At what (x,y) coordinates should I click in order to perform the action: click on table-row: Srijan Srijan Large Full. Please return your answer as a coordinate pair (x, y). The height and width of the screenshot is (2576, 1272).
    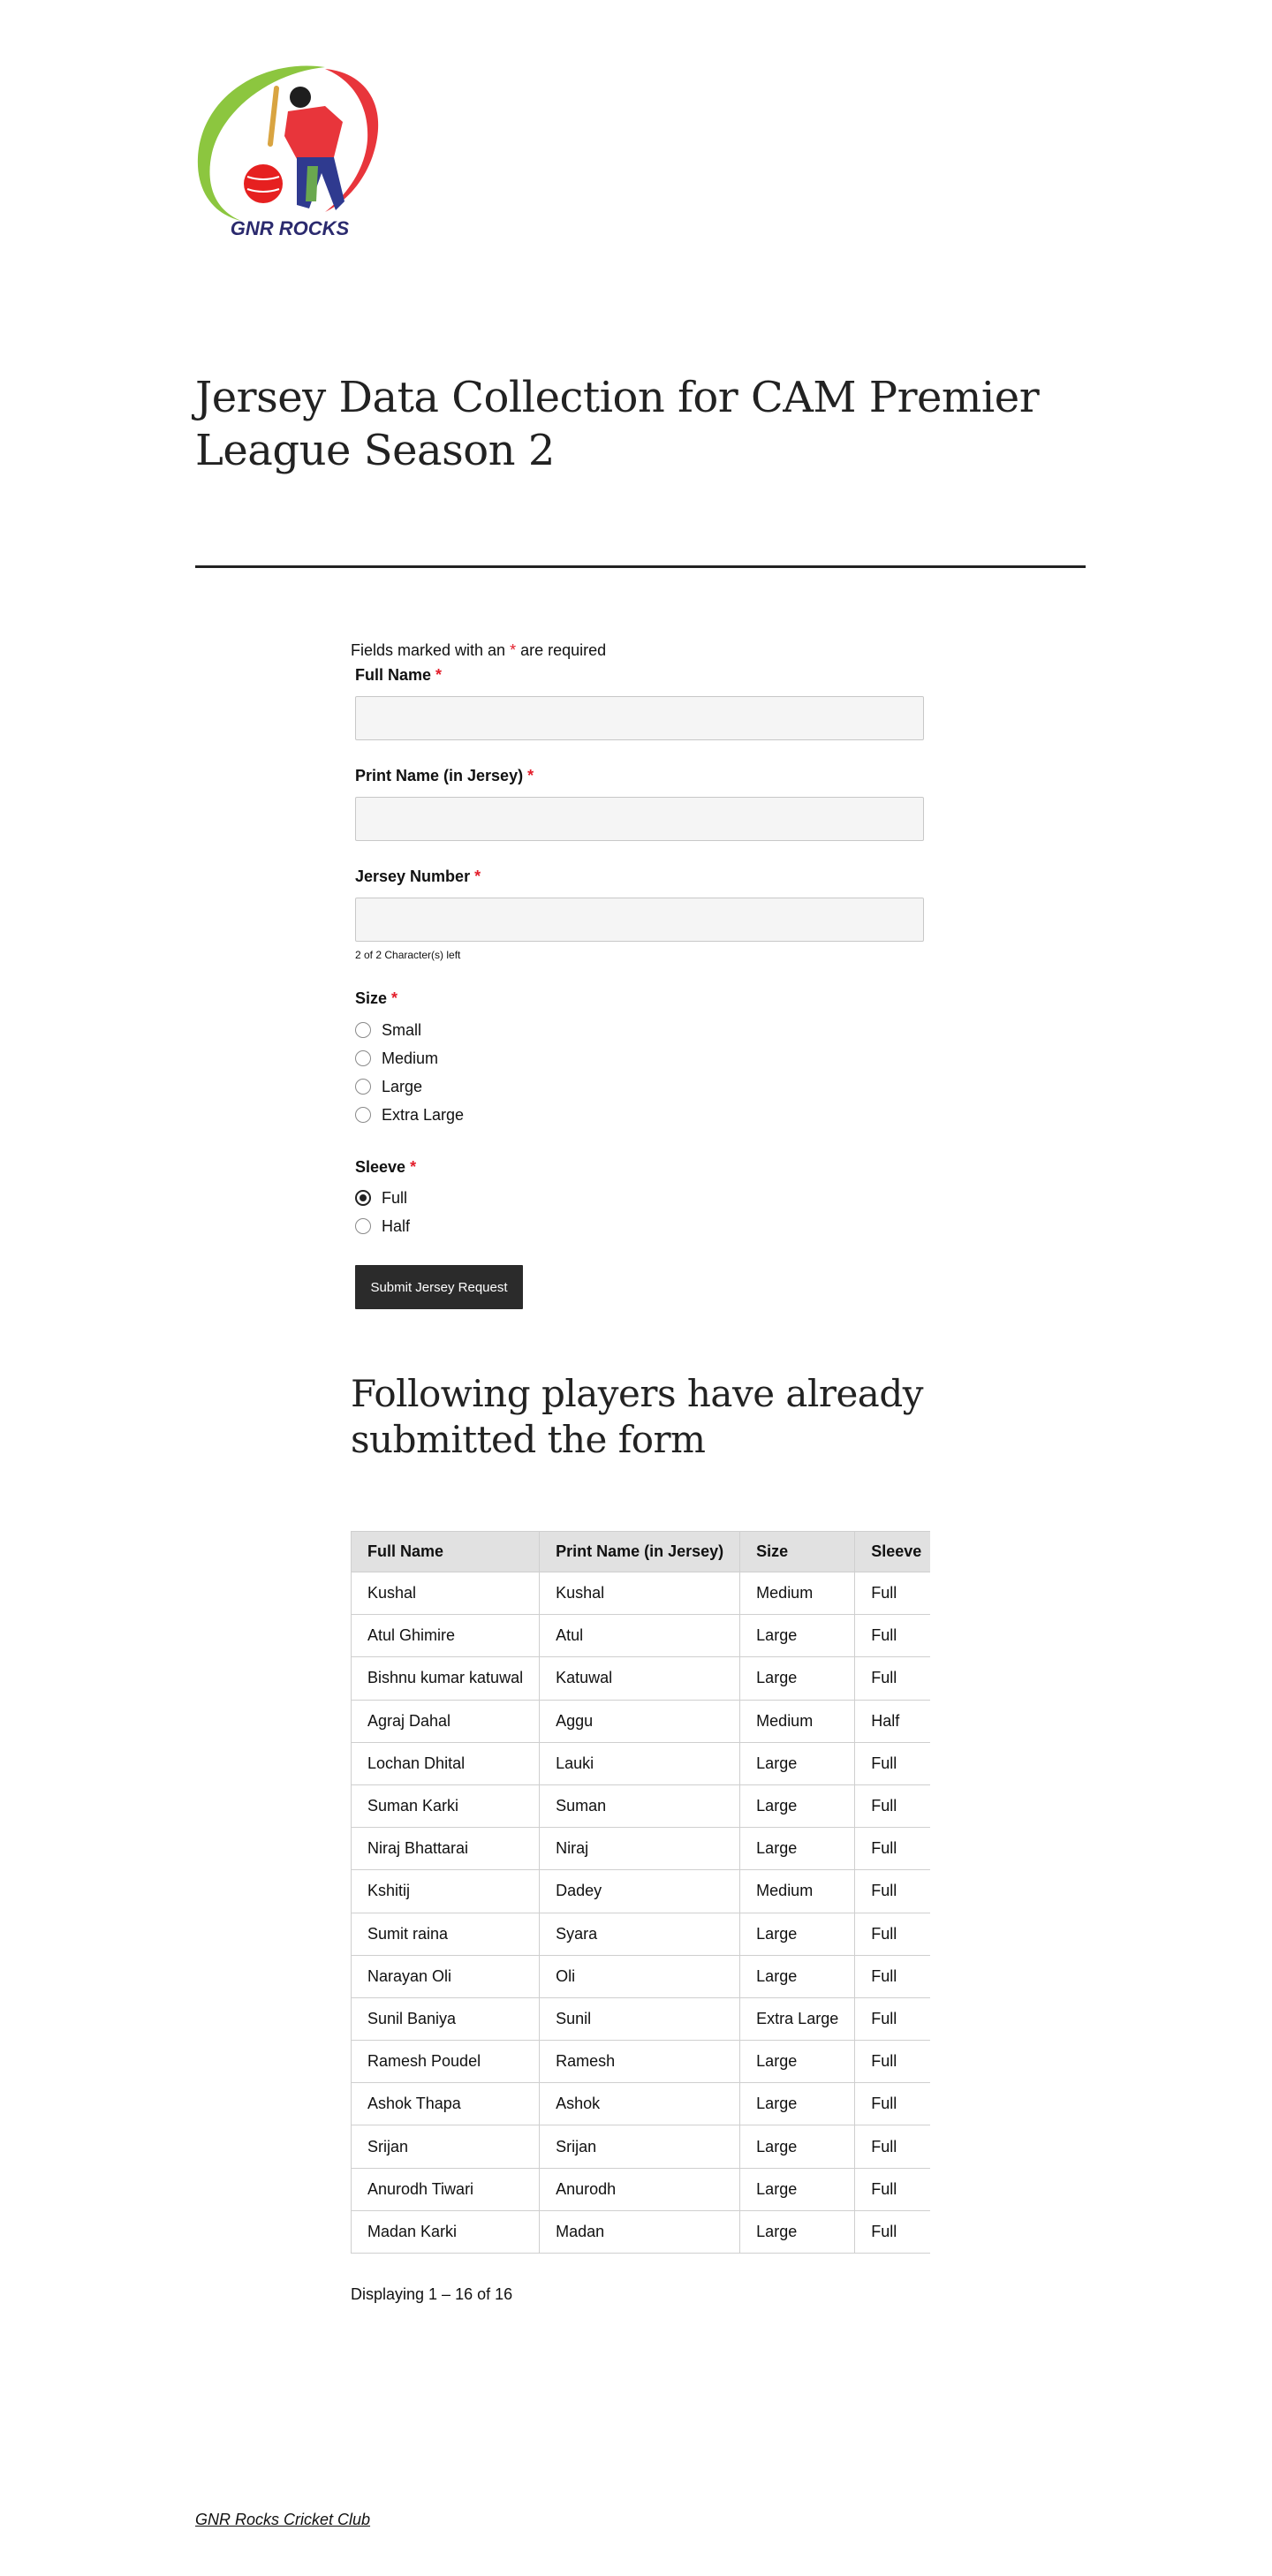
    Looking at the image, I should click on (640, 2147).